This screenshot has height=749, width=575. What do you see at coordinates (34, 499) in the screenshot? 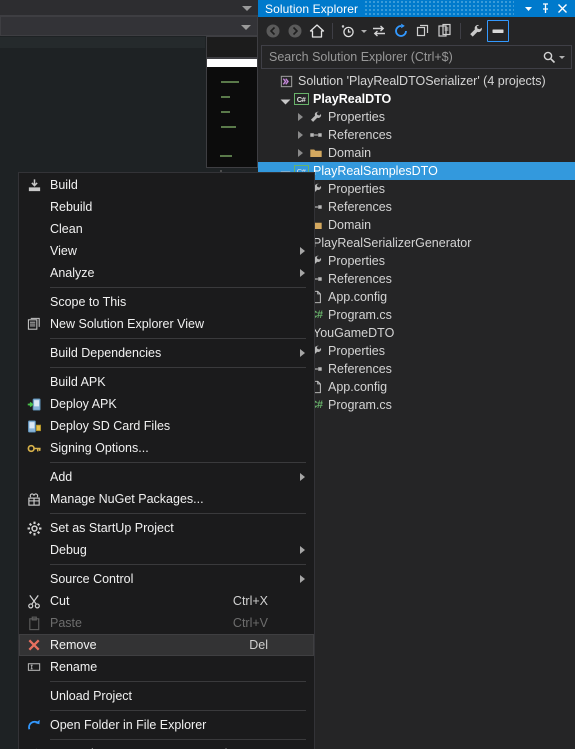
I see `nuget-icon` at bounding box center [34, 499].